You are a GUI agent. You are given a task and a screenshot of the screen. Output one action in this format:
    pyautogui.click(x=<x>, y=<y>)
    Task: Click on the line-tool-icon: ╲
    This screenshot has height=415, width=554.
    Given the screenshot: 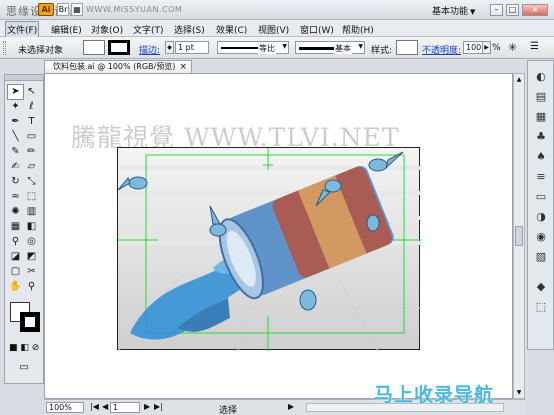 What is the action you would take?
    pyautogui.click(x=15, y=137)
    